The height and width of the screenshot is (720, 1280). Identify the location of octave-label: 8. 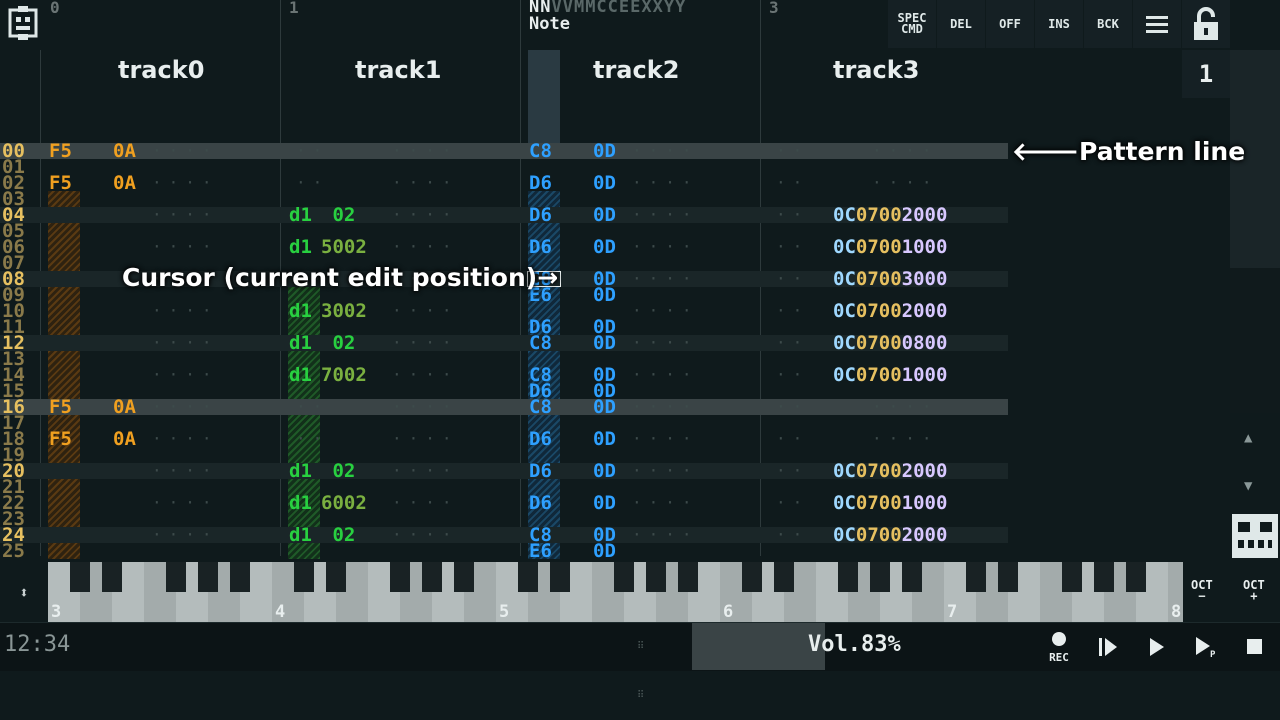
(1176, 612).